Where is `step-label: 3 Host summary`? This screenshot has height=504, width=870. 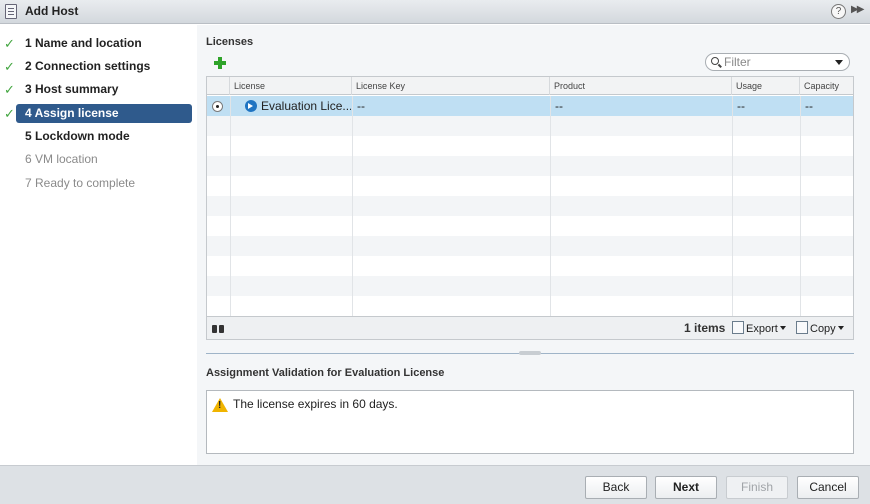 step-label: 3 Host summary is located at coordinates (72, 89).